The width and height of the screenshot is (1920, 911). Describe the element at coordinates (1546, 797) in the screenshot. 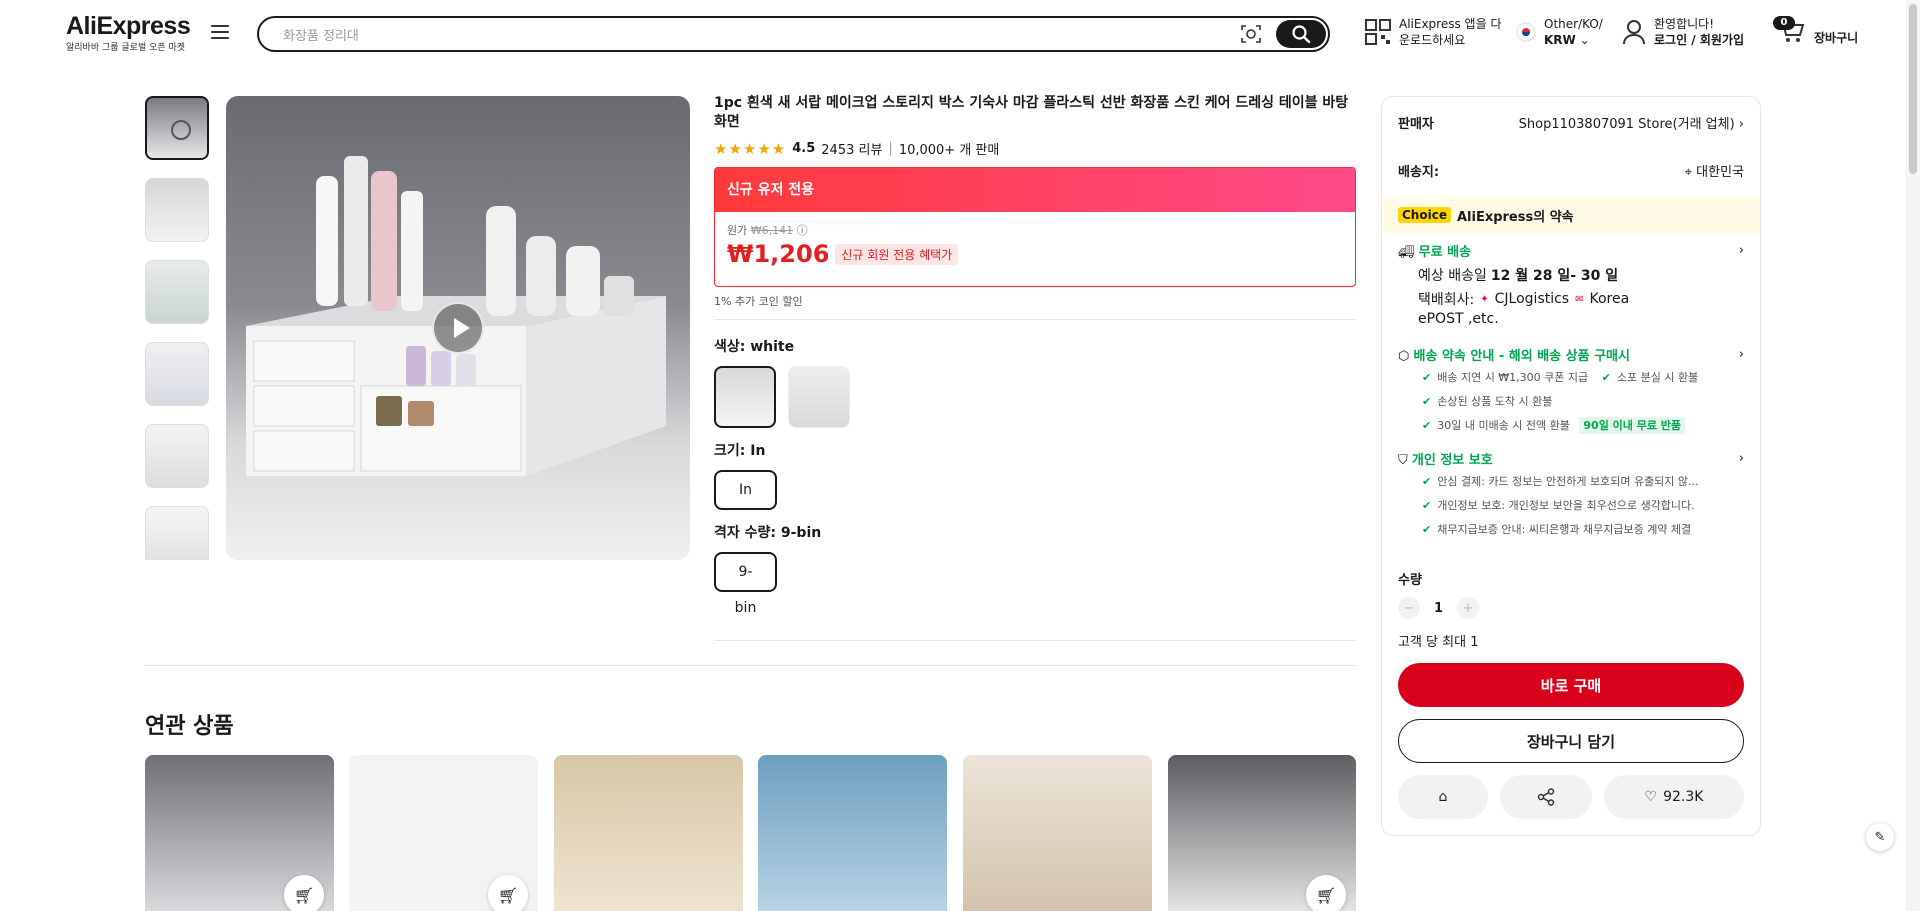

I see `share-button` at that location.